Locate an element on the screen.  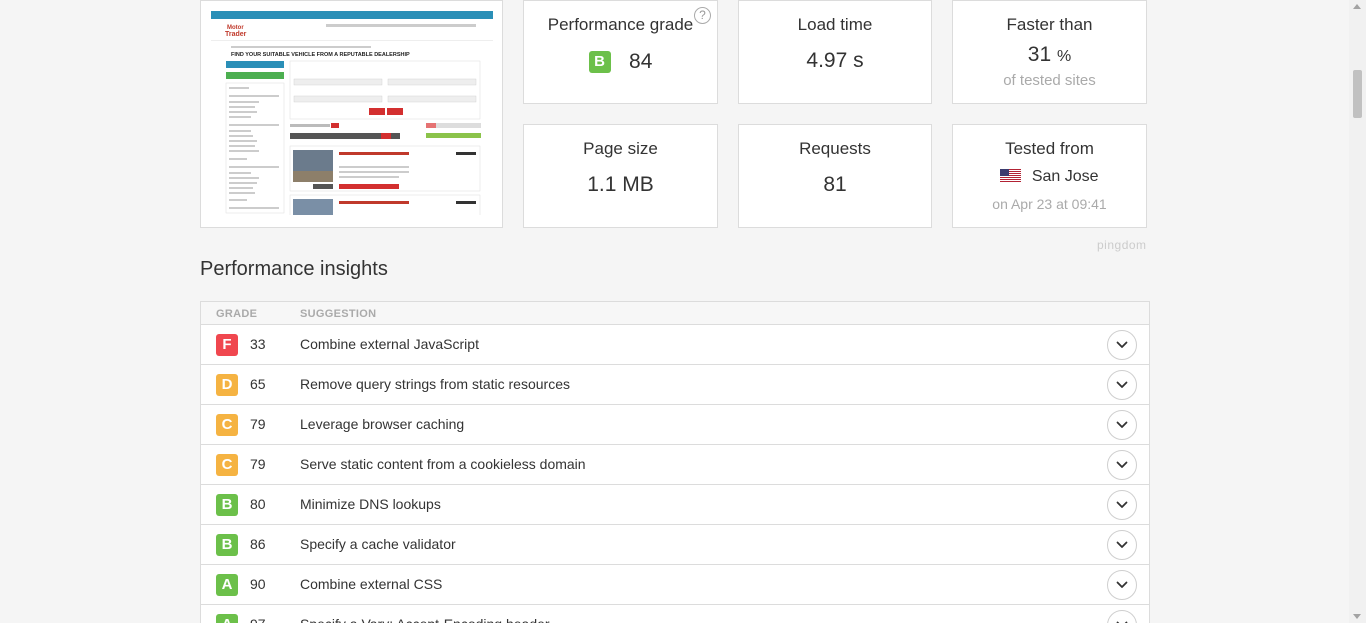
table-row: C 79 Leverage browser caching is located at coordinates (675, 425).